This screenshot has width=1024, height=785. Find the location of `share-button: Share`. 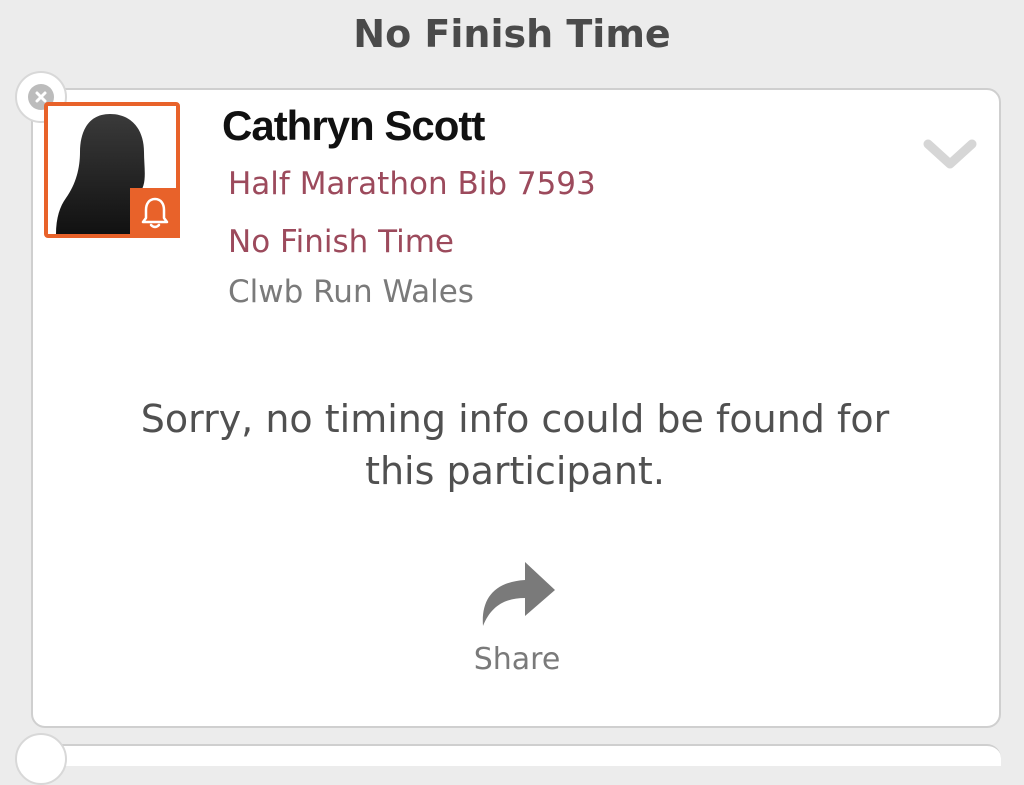

share-button: Share is located at coordinates (517, 621).